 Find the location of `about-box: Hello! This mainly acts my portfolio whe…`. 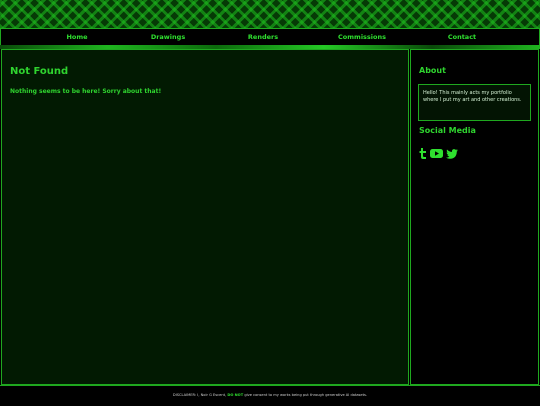

about-box: Hello! This mainly acts my portfolio whe… is located at coordinates (474, 102).